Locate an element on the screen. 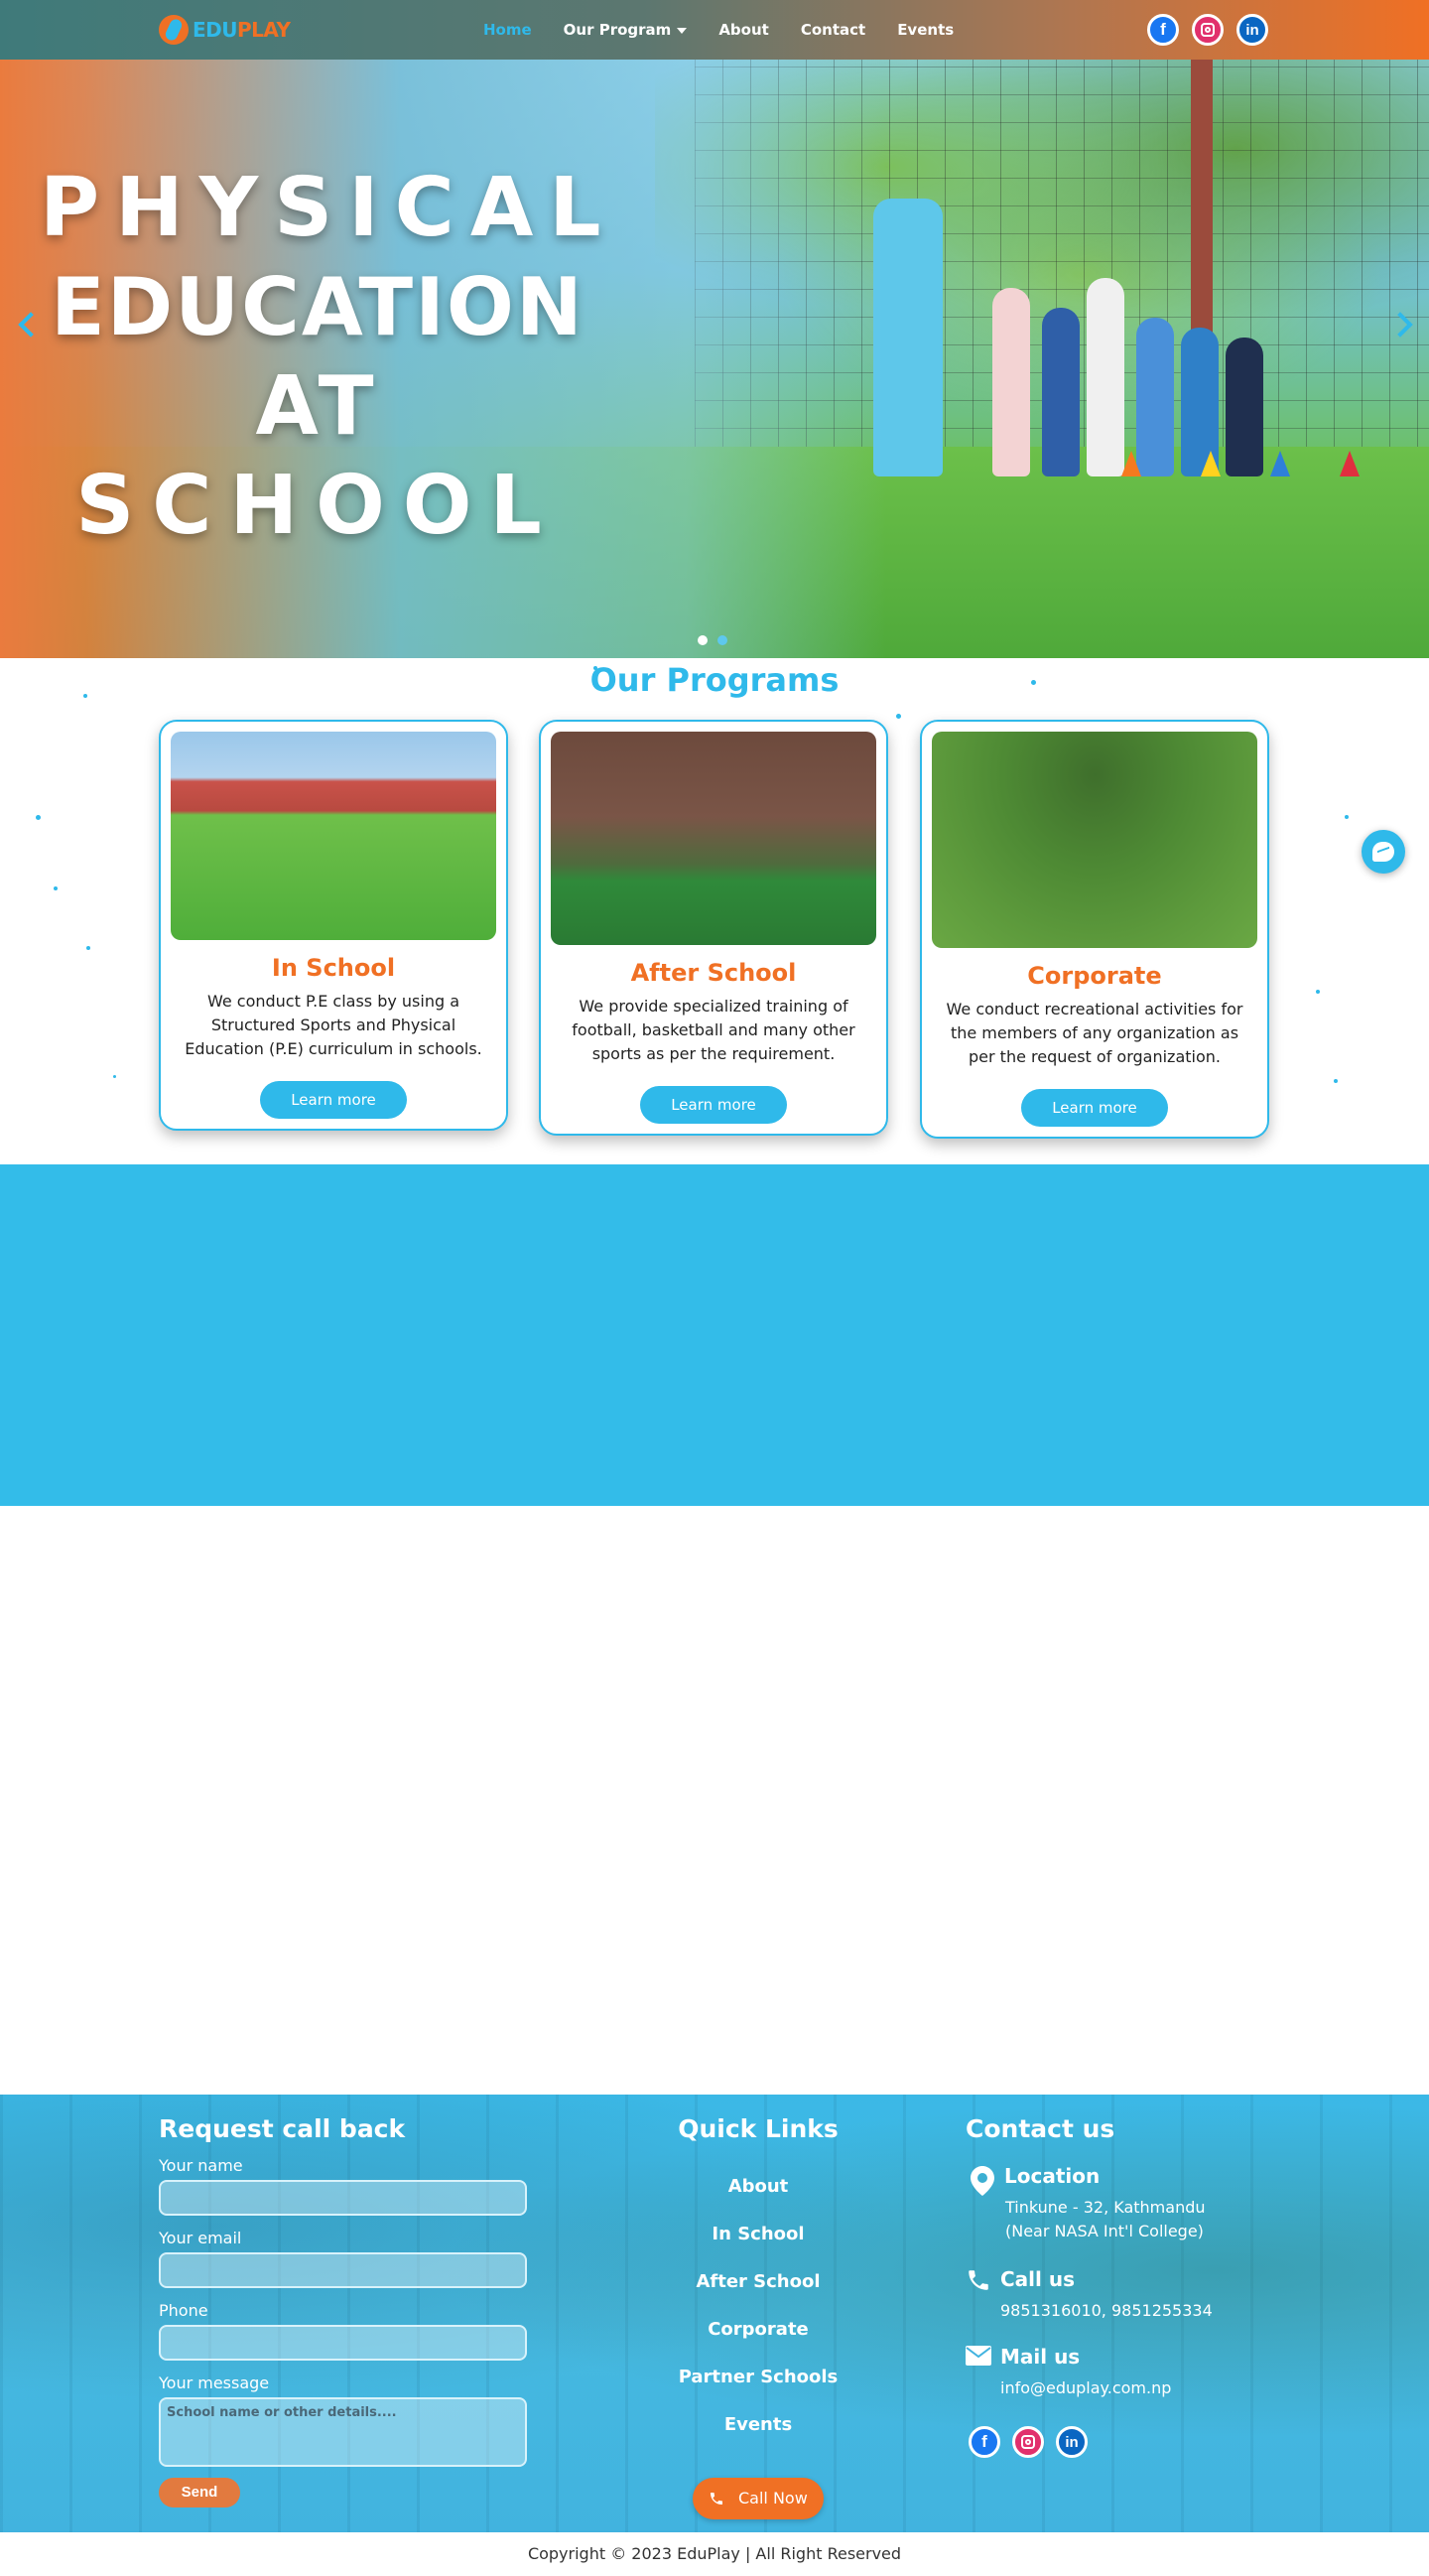  after-school-photo is located at coordinates (713, 838).